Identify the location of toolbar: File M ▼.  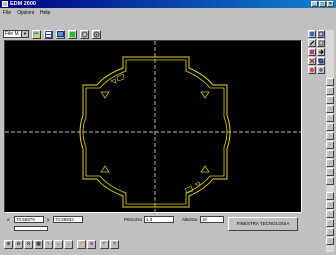
(52, 34).